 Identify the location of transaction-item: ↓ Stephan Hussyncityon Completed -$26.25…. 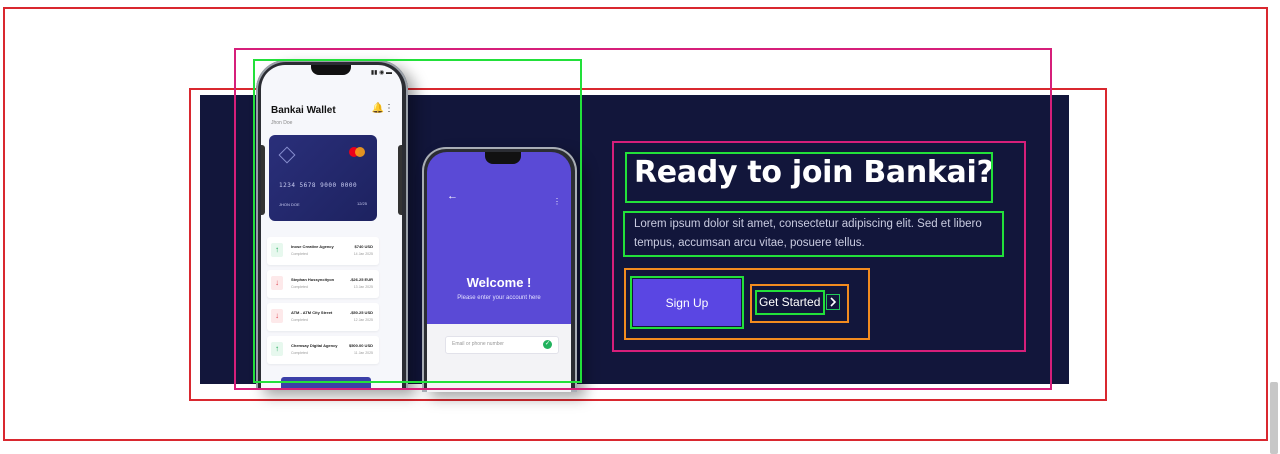
(323, 284).